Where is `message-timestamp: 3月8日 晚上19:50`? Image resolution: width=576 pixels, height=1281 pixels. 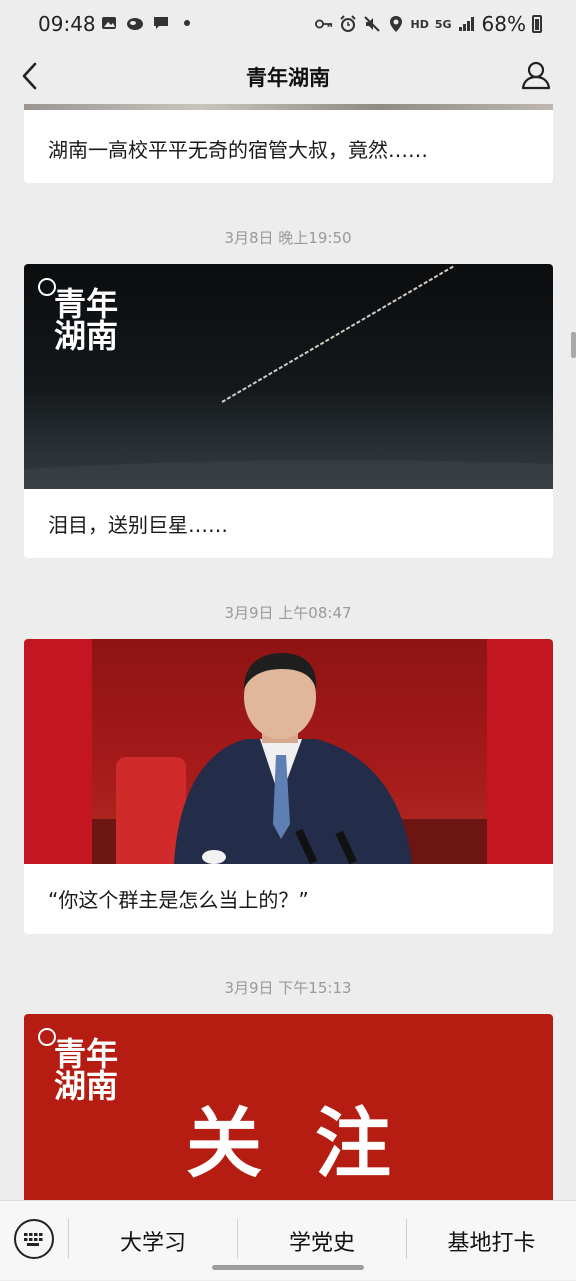
message-timestamp: 3月8日 晚上19:50 is located at coordinates (288, 238).